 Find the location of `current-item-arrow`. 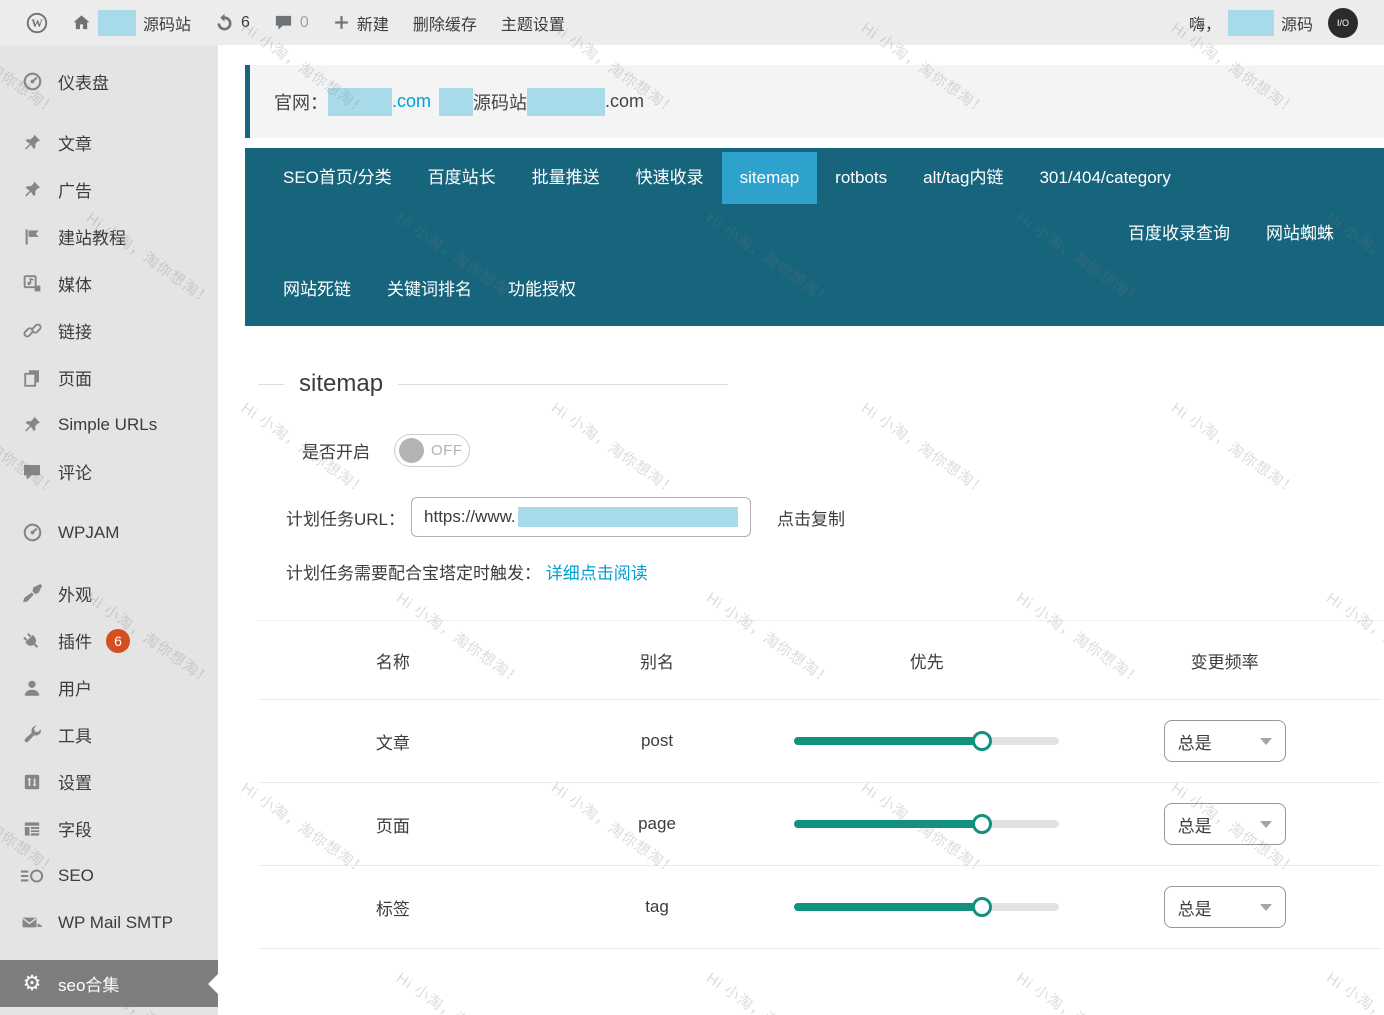

current-item-arrow is located at coordinates (208, 983).